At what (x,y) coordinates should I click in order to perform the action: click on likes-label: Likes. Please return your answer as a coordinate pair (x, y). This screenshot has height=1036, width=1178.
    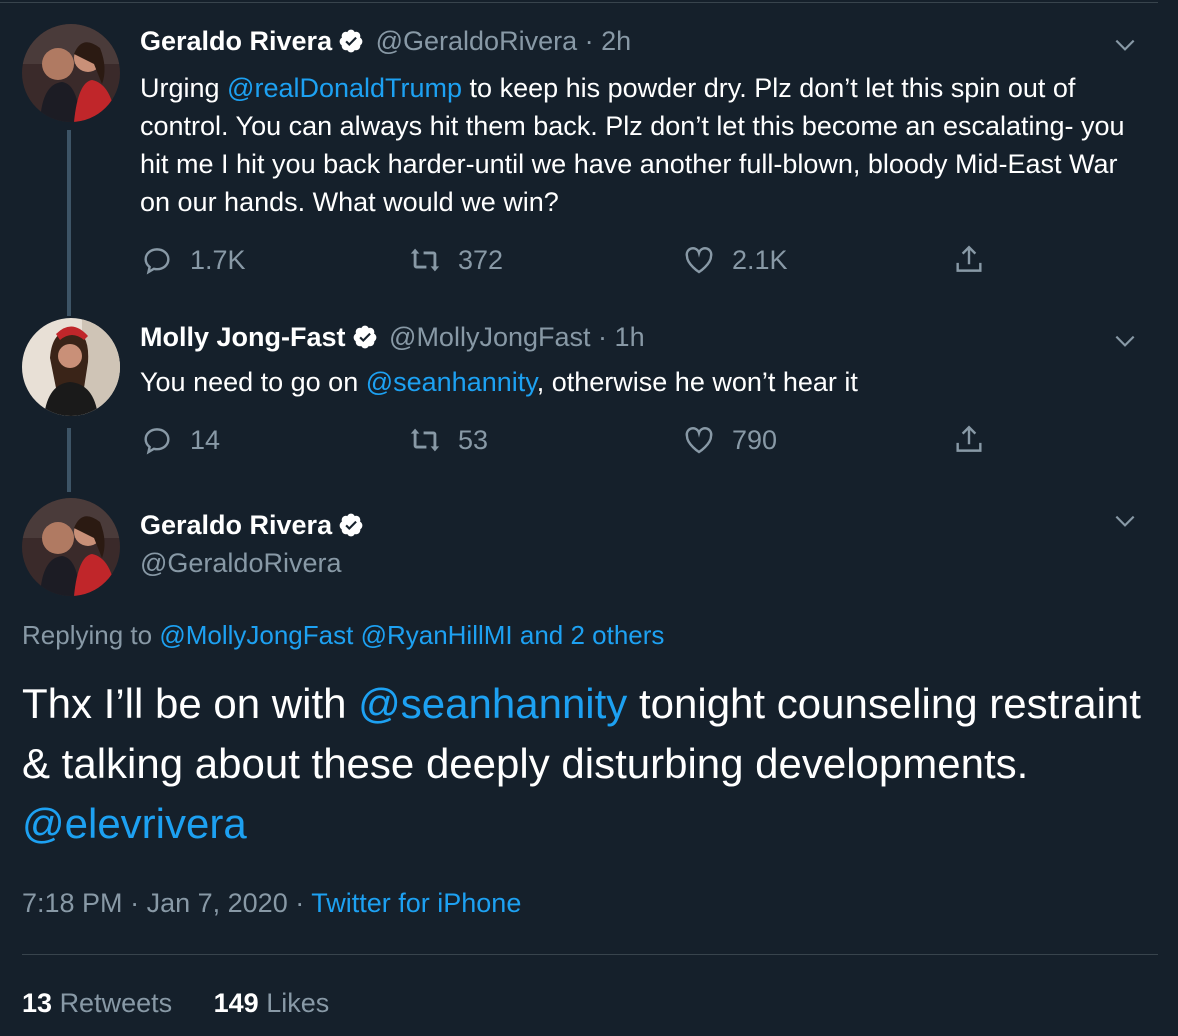
    Looking at the image, I should click on (298, 1003).